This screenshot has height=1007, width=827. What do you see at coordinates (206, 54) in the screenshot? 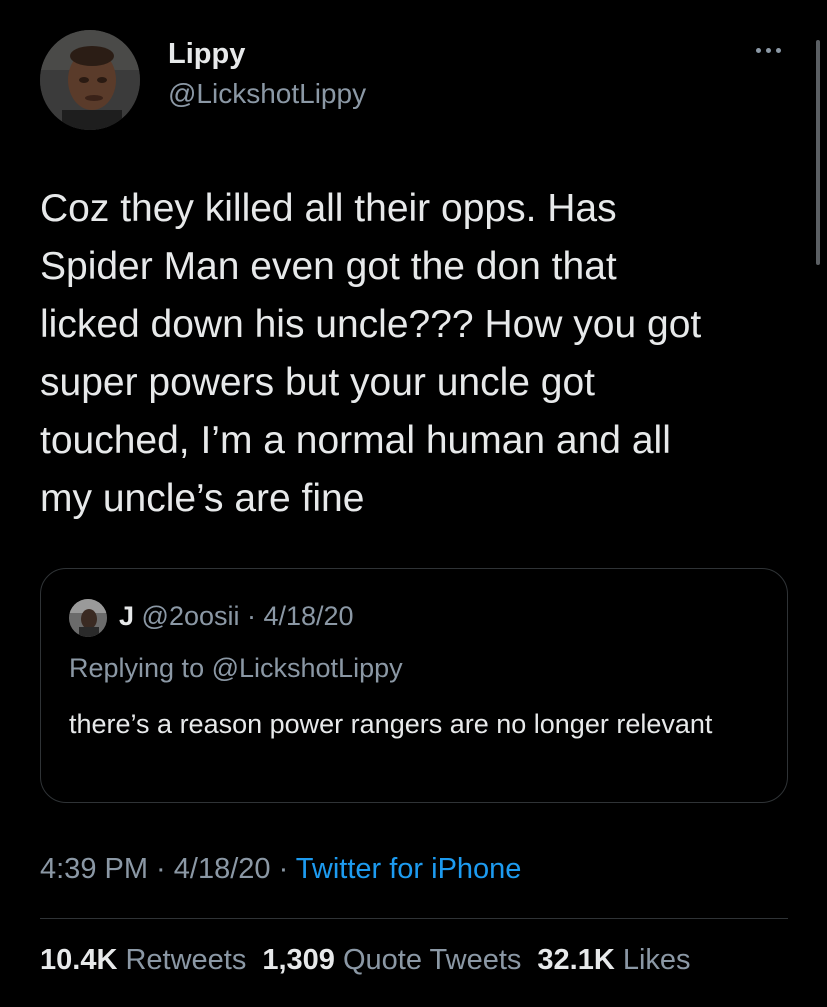
I see `author-name: Lippy` at bounding box center [206, 54].